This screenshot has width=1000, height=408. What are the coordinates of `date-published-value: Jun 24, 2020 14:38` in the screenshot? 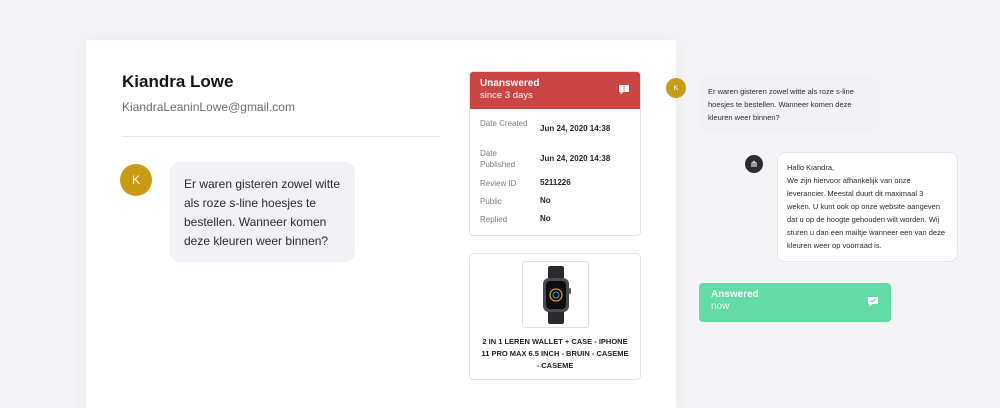 It's located at (575, 158).